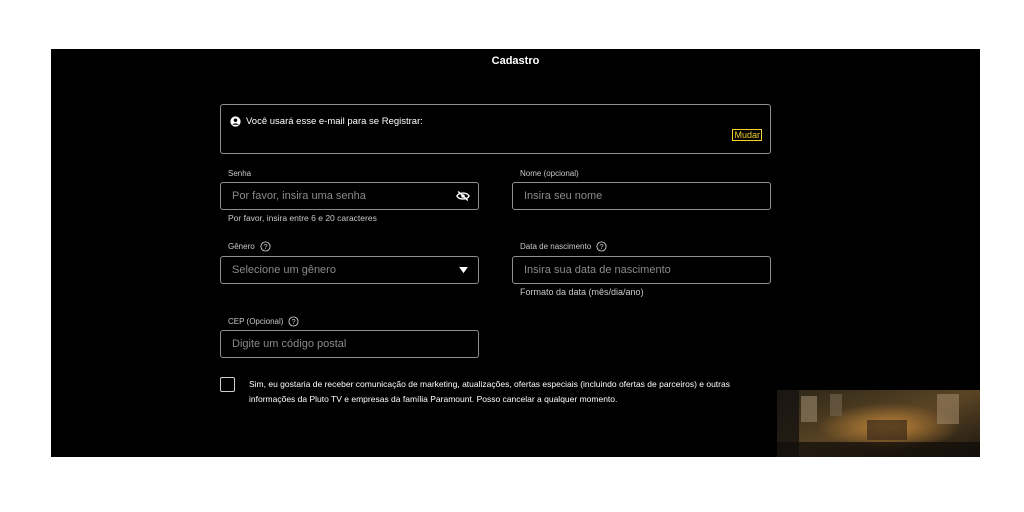 The height and width of the screenshot is (512, 1024). What do you see at coordinates (515, 61) in the screenshot?
I see `page-title: Cadastro` at bounding box center [515, 61].